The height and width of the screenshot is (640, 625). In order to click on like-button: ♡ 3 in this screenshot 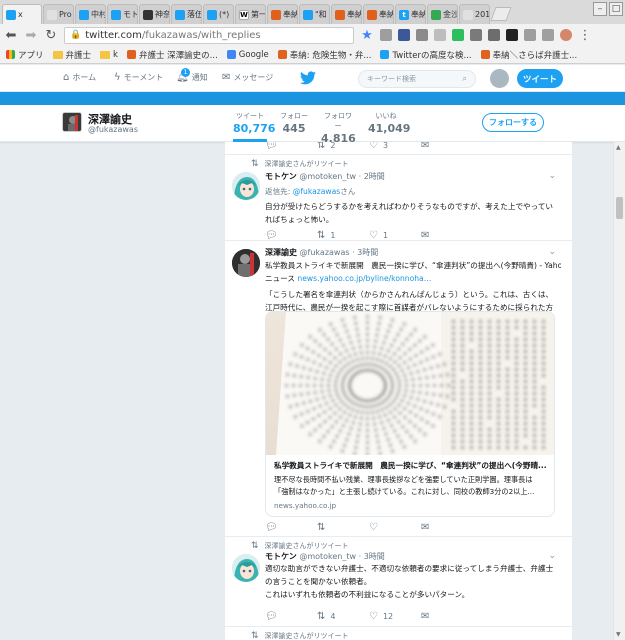, I will do `click(395, 146)`.